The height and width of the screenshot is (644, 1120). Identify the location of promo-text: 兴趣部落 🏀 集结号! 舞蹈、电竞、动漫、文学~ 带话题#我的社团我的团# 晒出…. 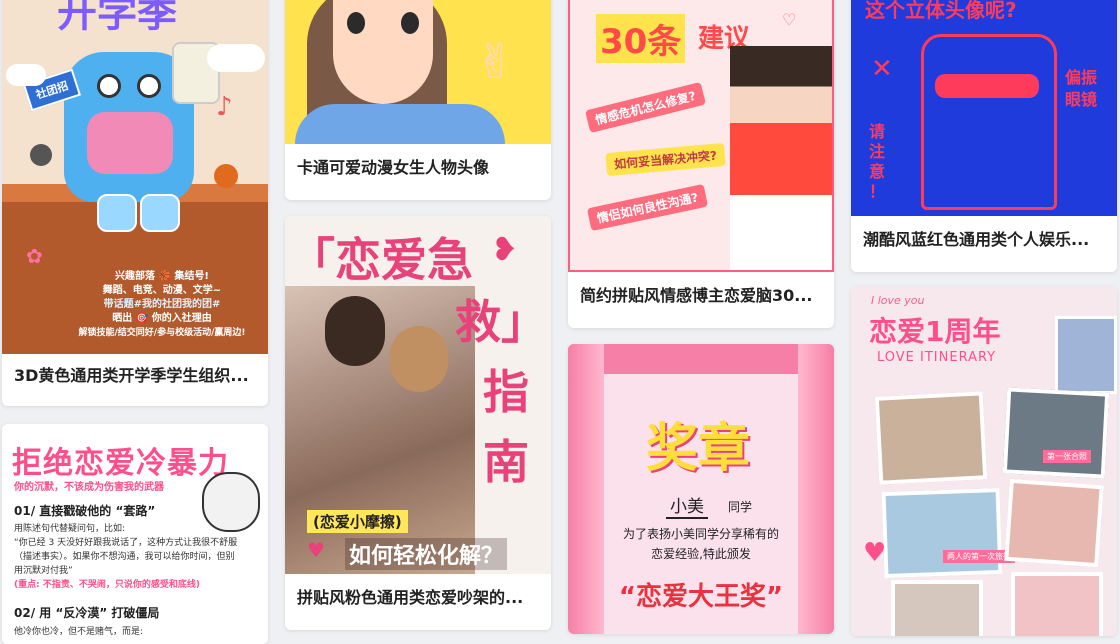
(162, 305).